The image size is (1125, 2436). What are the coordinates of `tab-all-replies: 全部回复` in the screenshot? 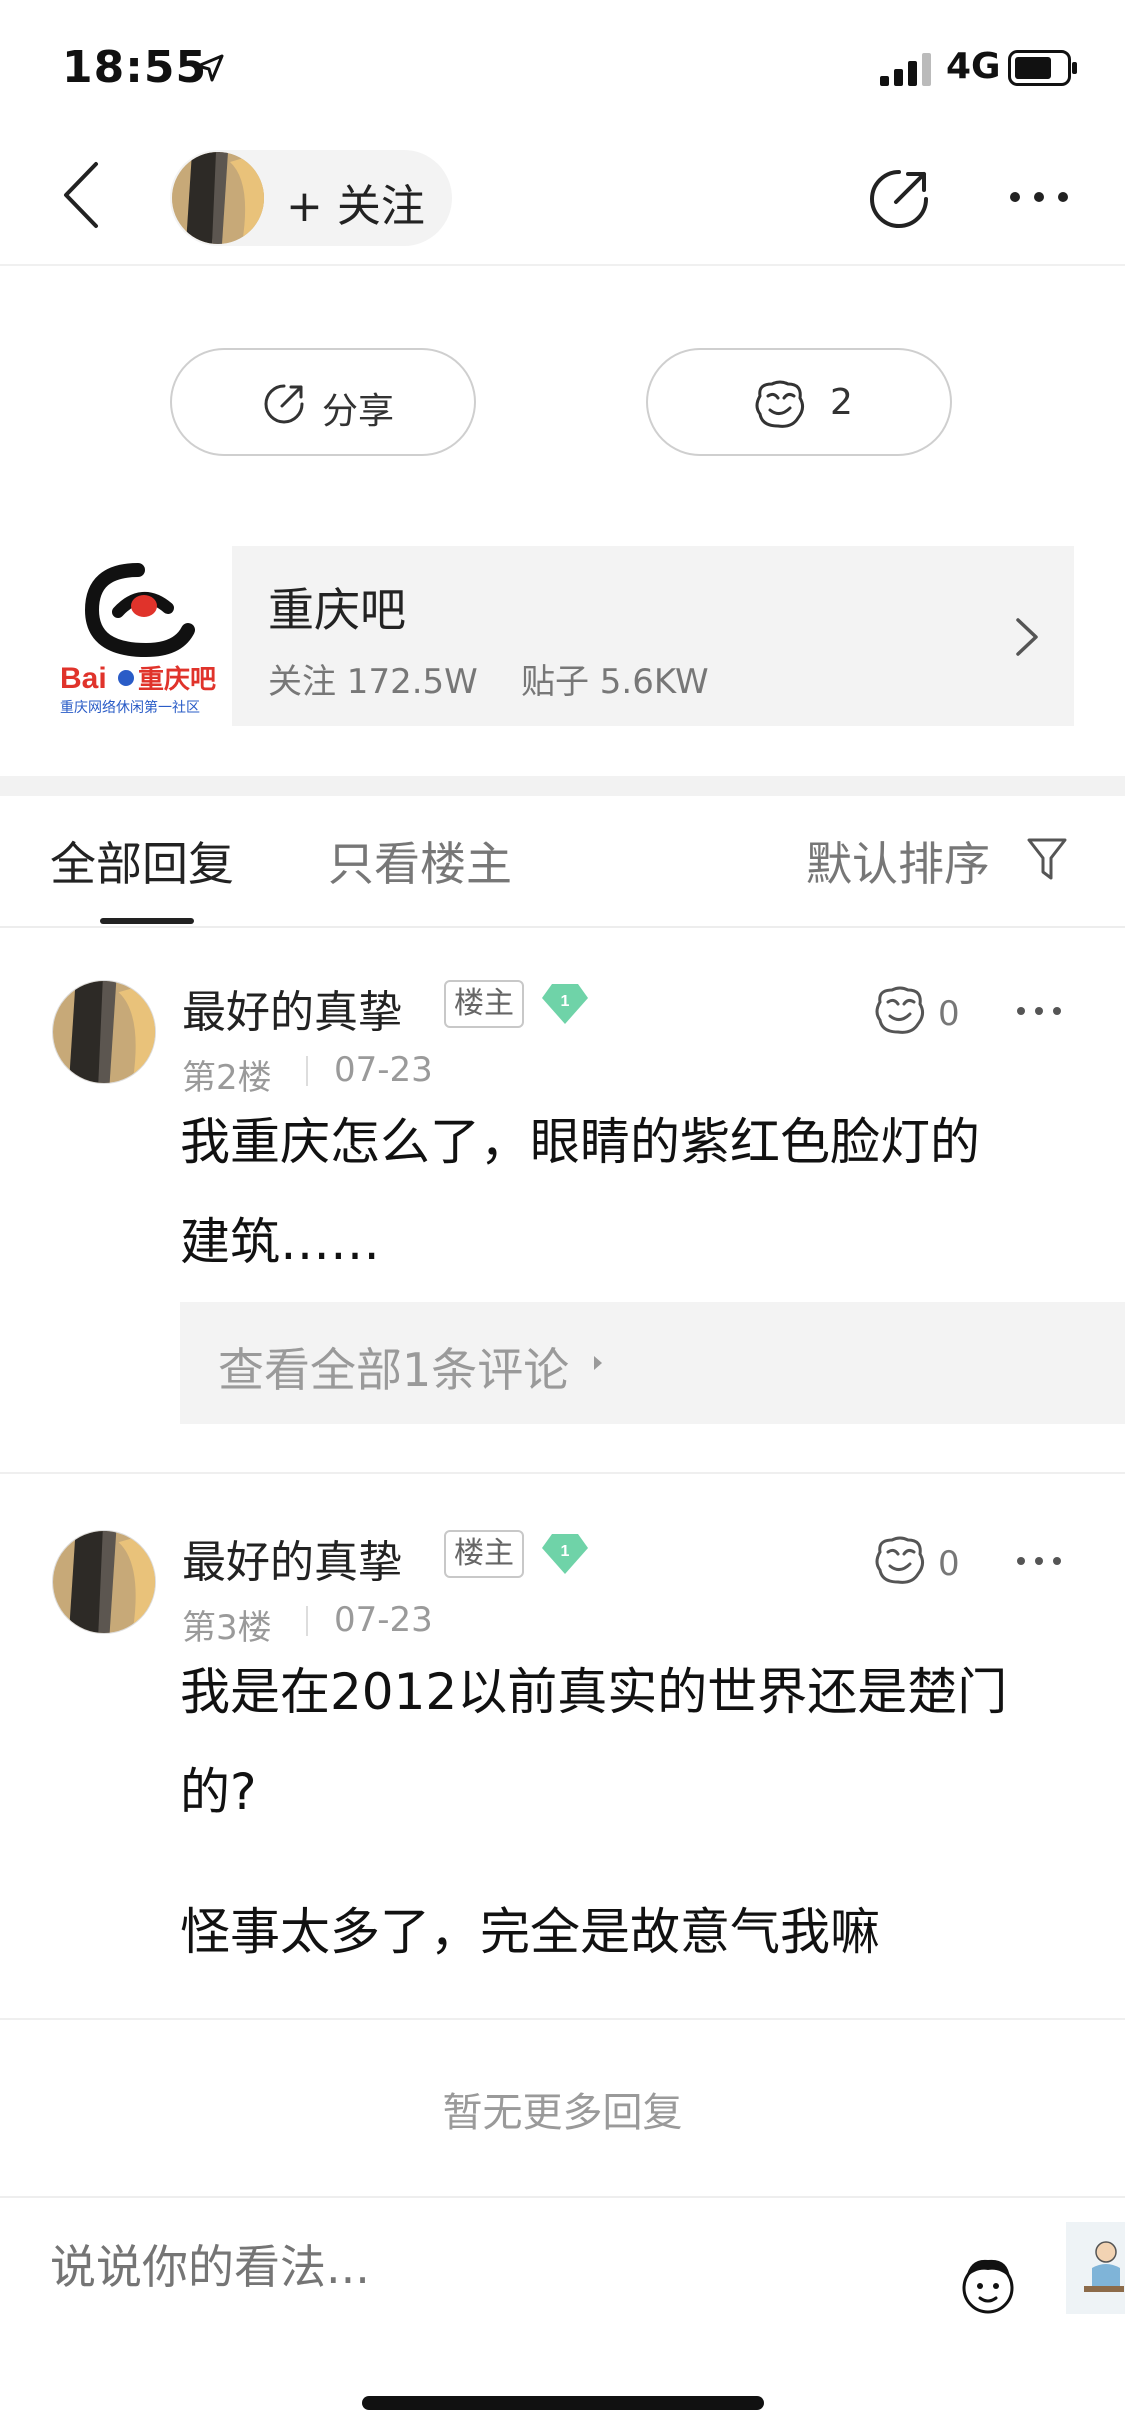 It's located at (142, 861).